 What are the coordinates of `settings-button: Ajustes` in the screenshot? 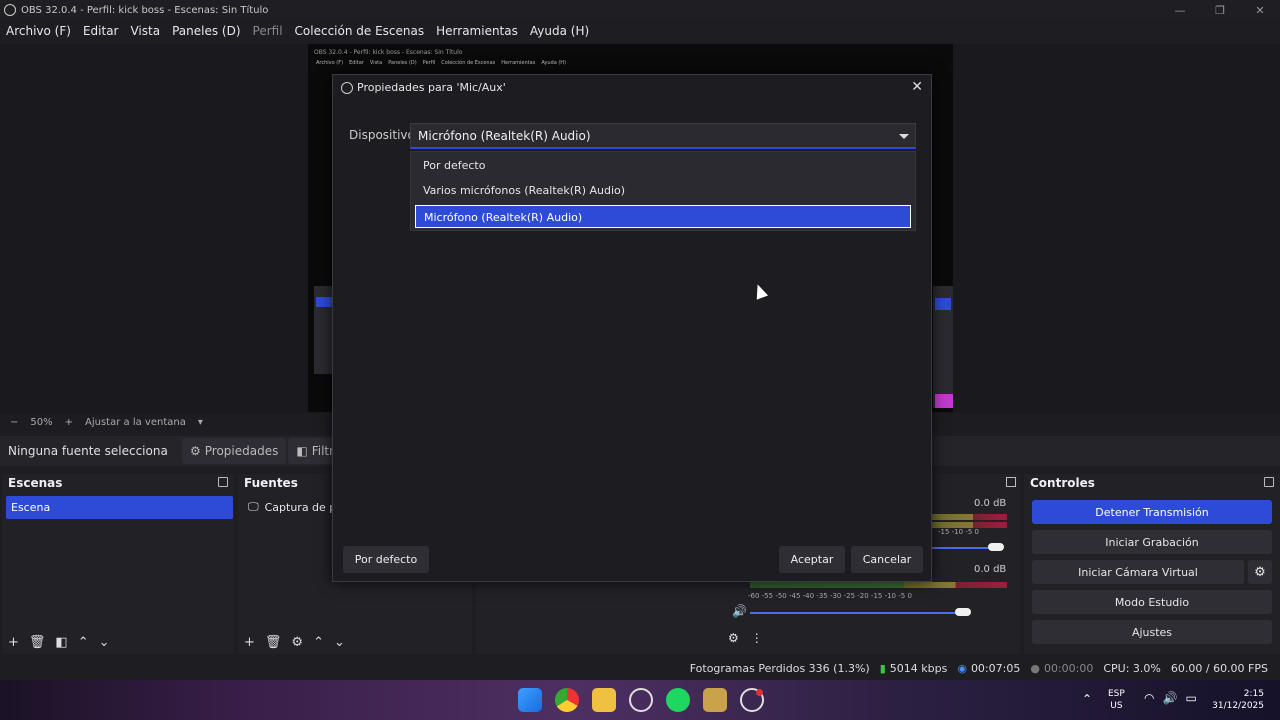 It's located at (1152, 632).